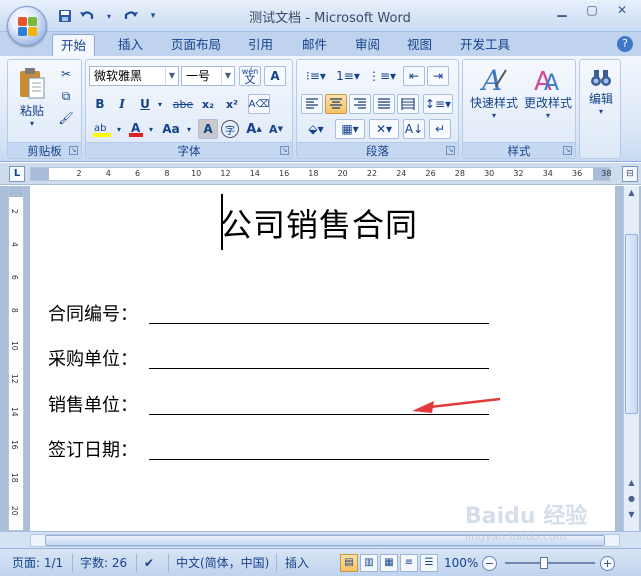  What do you see at coordinates (66, 96) in the screenshot?
I see `copy-icon: ⧉` at bounding box center [66, 96].